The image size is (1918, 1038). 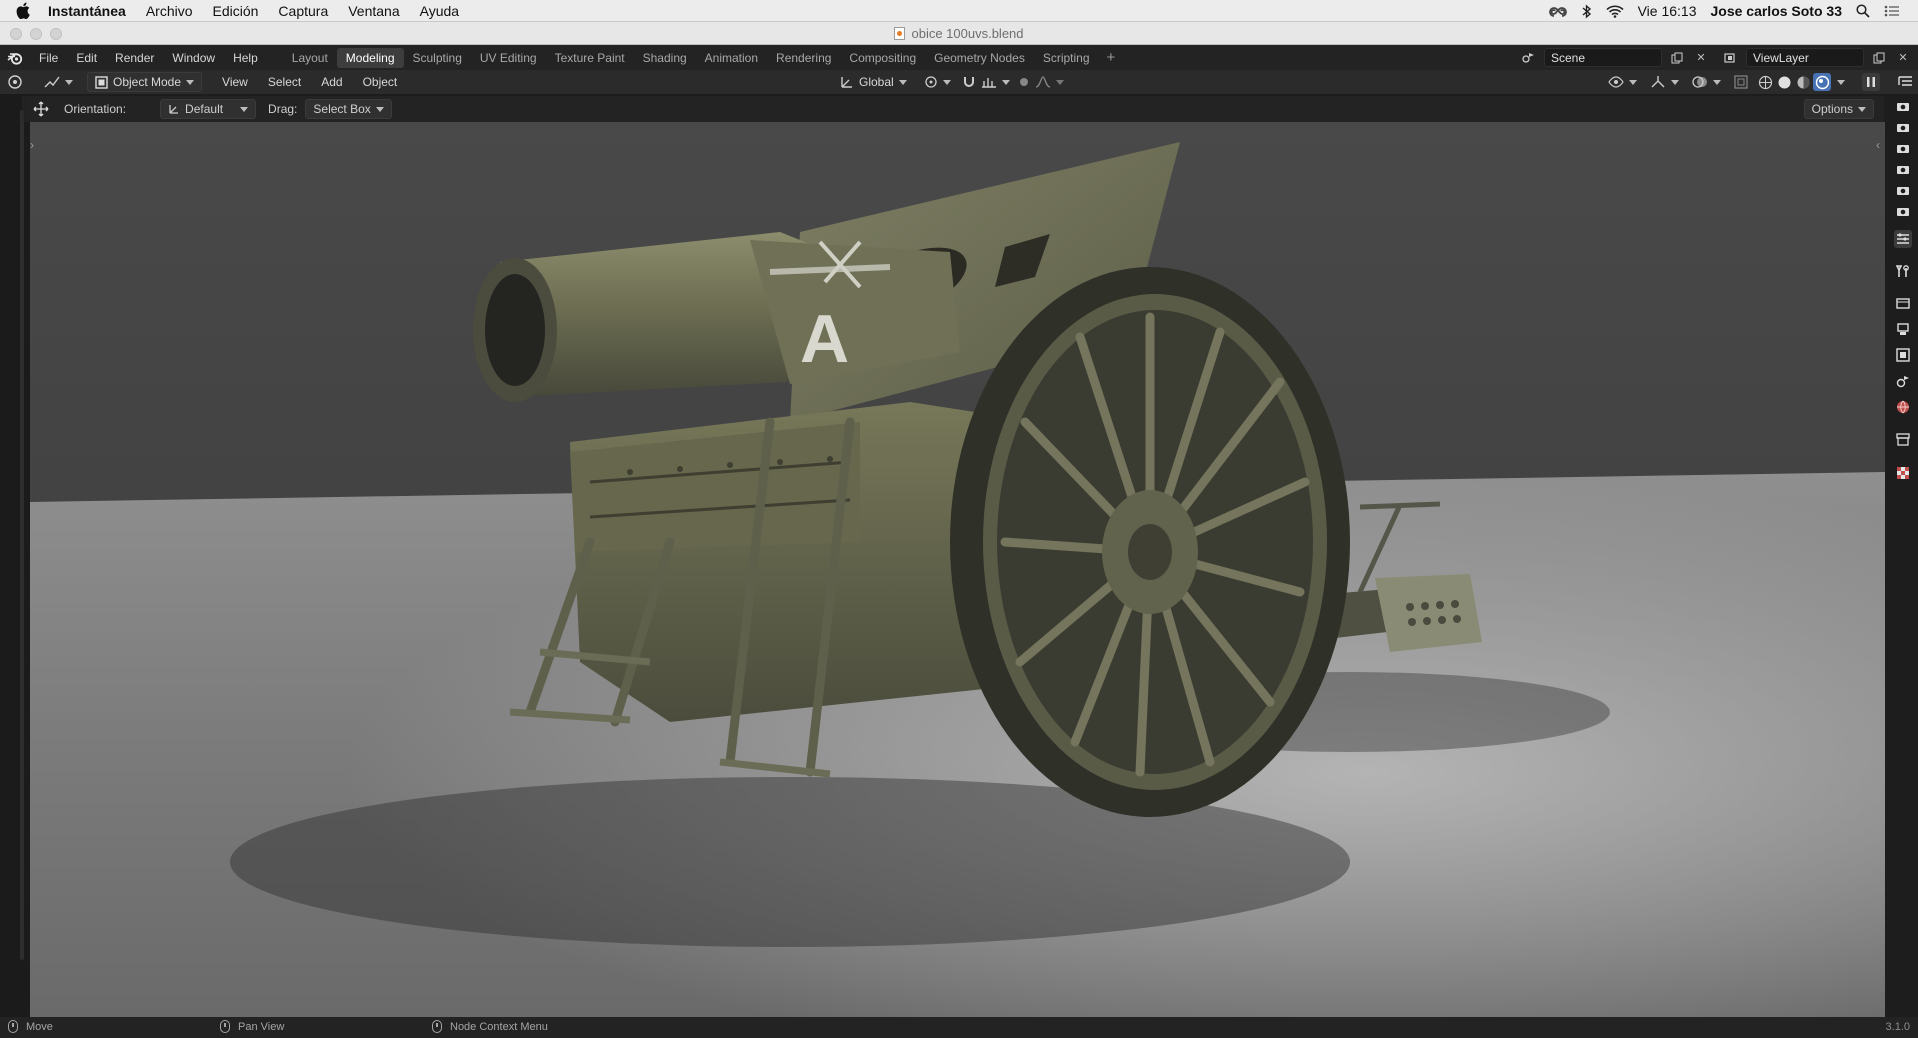 What do you see at coordinates (731, 58) in the screenshot?
I see `tab-animation: Animation` at bounding box center [731, 58].